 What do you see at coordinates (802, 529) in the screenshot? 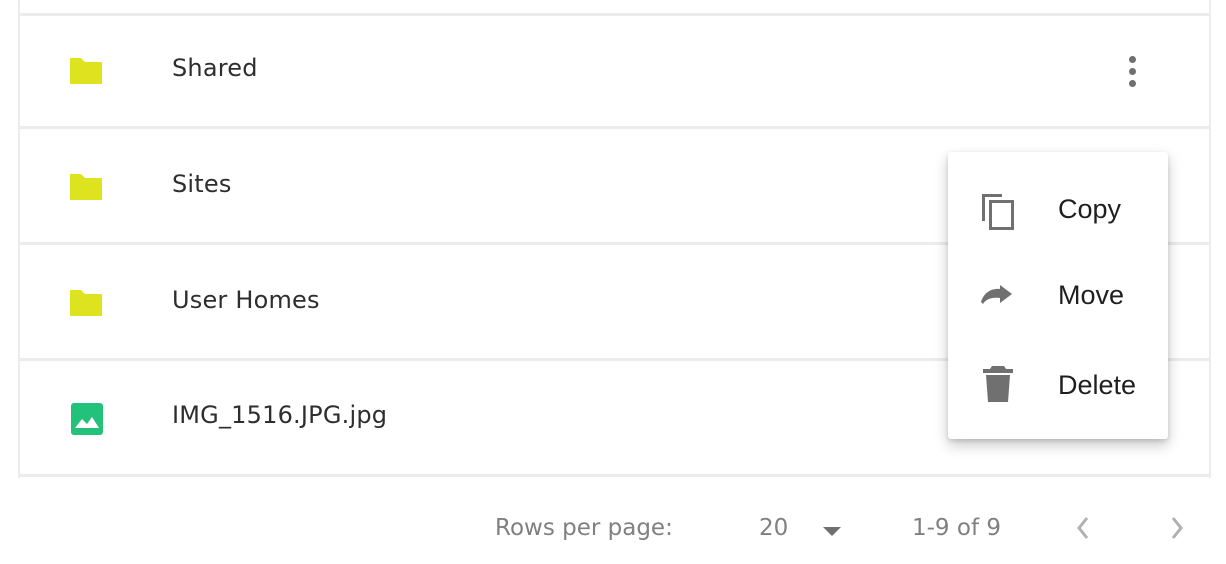
I see `rows-per-page-select: 20` at bounding box center [802, 529].